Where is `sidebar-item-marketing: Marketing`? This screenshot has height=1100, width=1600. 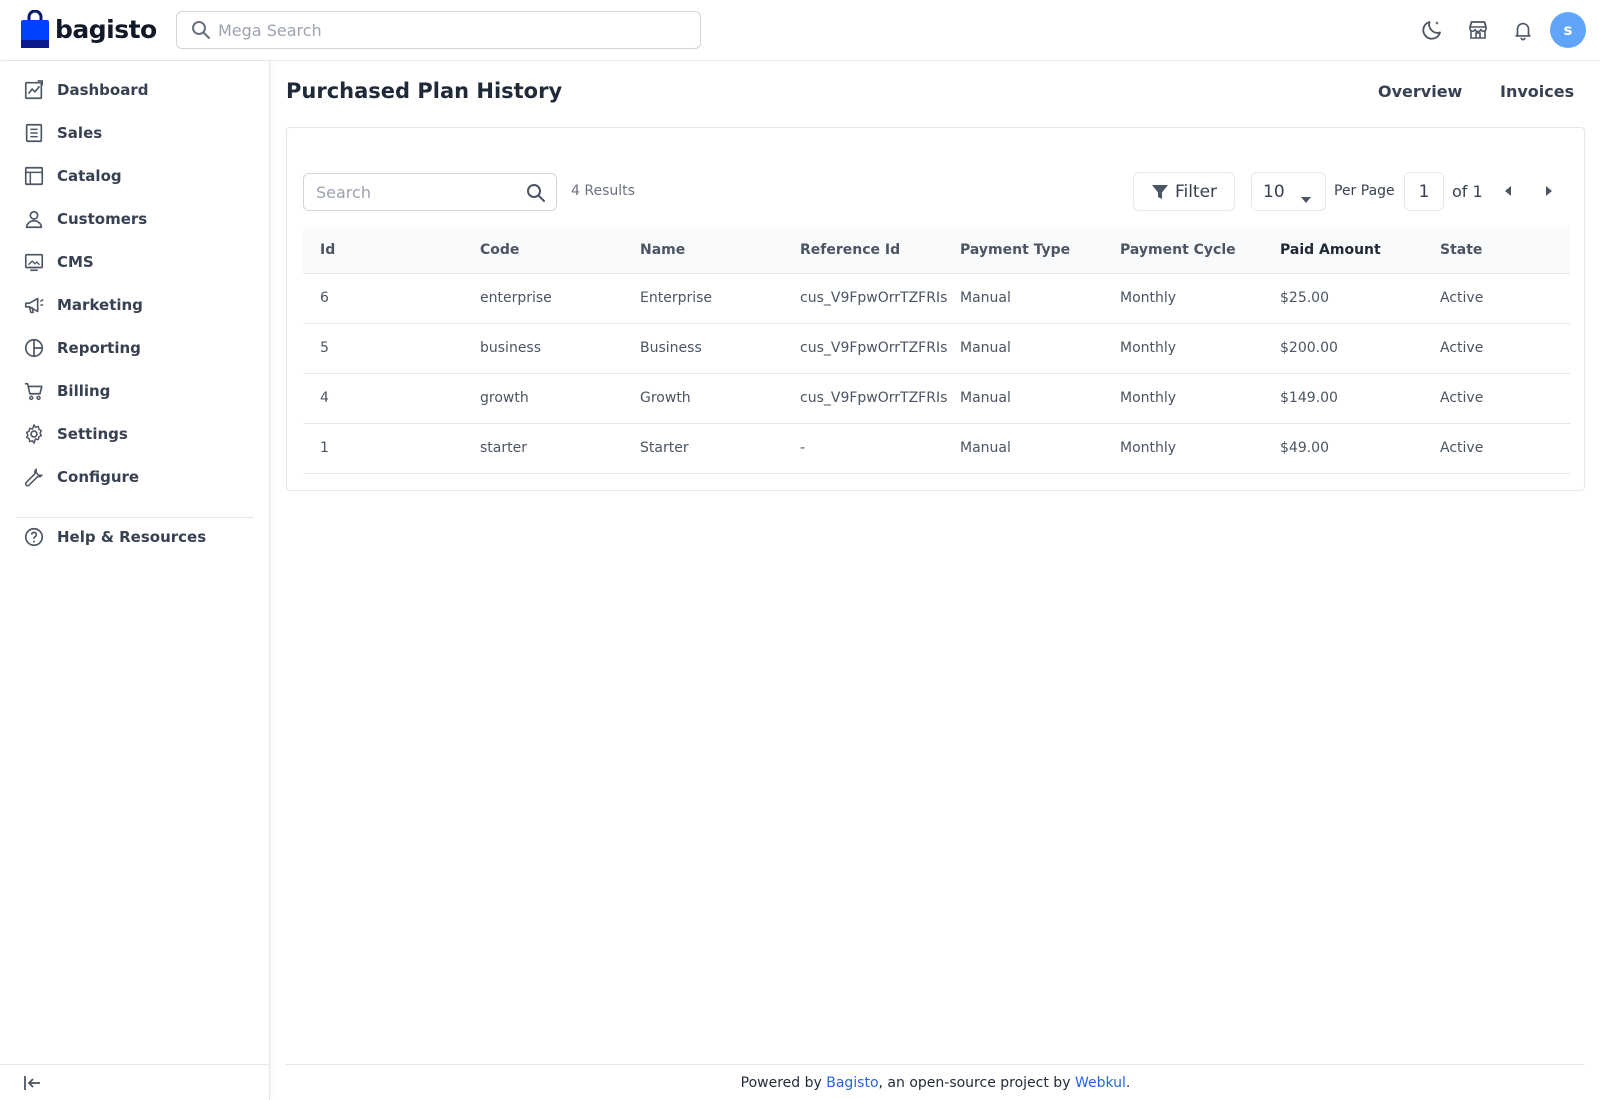 sidebar-item-marketing: Marketing is located at coordinates (82, 305).